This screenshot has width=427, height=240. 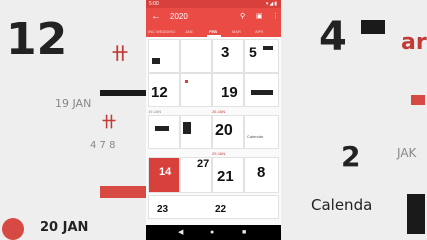 I want to click on nav-back-icon: ◀, so click(x=180, y=232).